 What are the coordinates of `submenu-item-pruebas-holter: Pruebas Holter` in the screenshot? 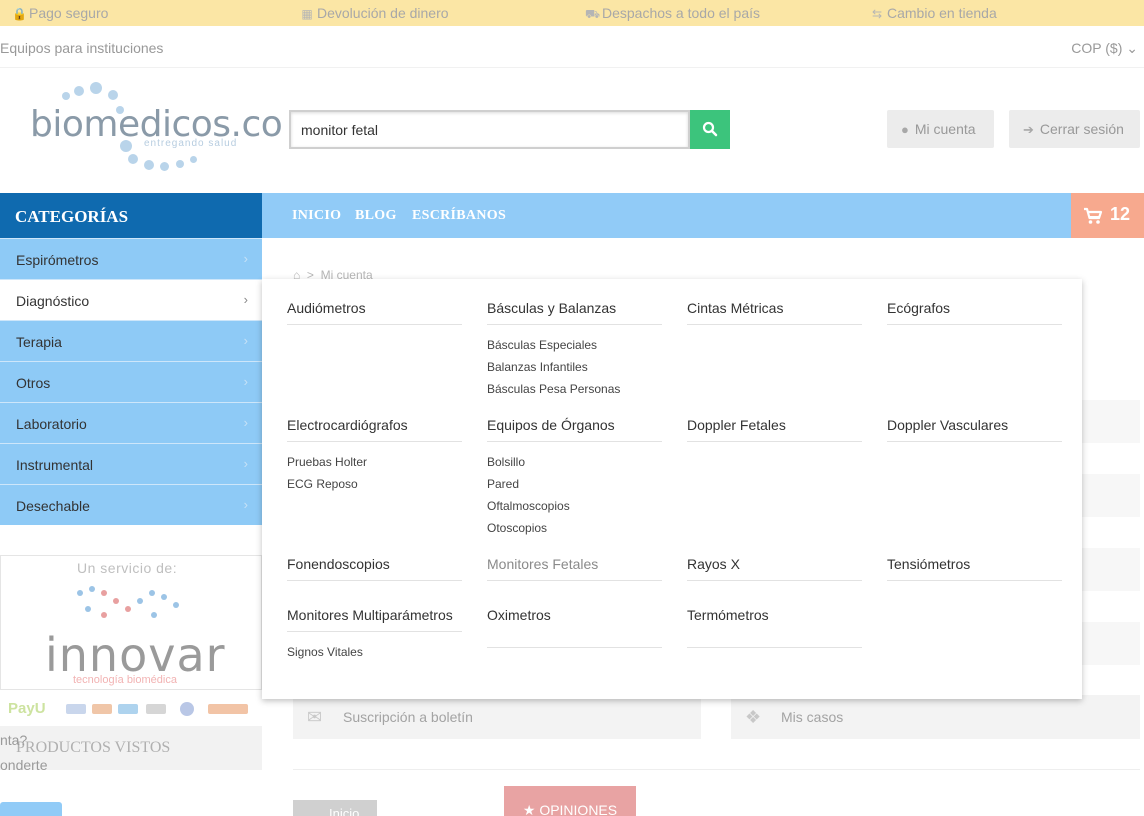 It's located at (374, 462).